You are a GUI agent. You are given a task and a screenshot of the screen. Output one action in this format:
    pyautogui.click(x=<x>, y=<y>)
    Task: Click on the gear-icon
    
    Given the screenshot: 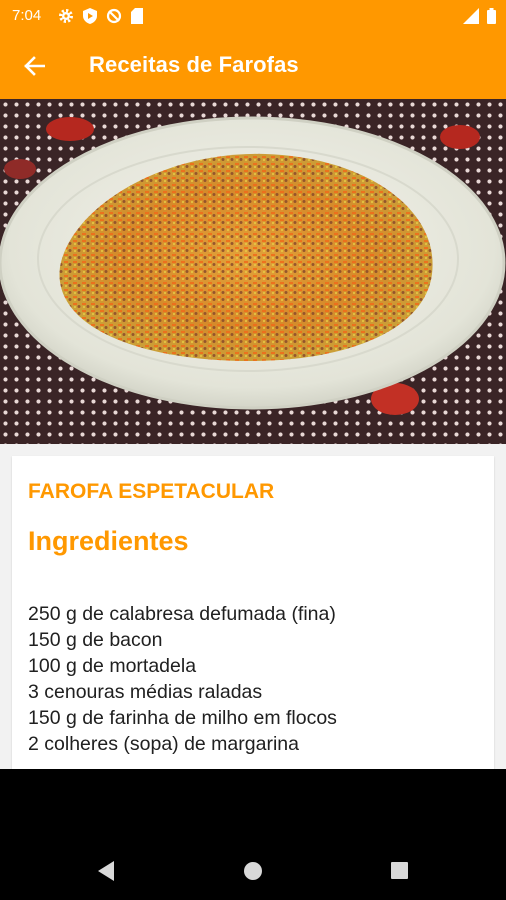 What is the action you would take?
    pyautogui.click(x=66, y=16)
    